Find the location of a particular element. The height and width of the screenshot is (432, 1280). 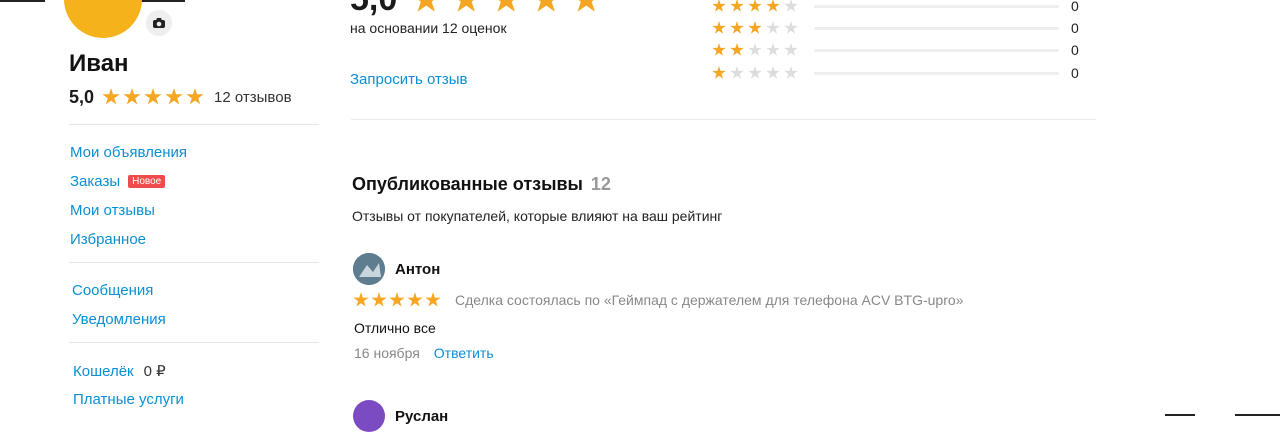

review-date: 16 ноября is located at coordinates (387, 353).